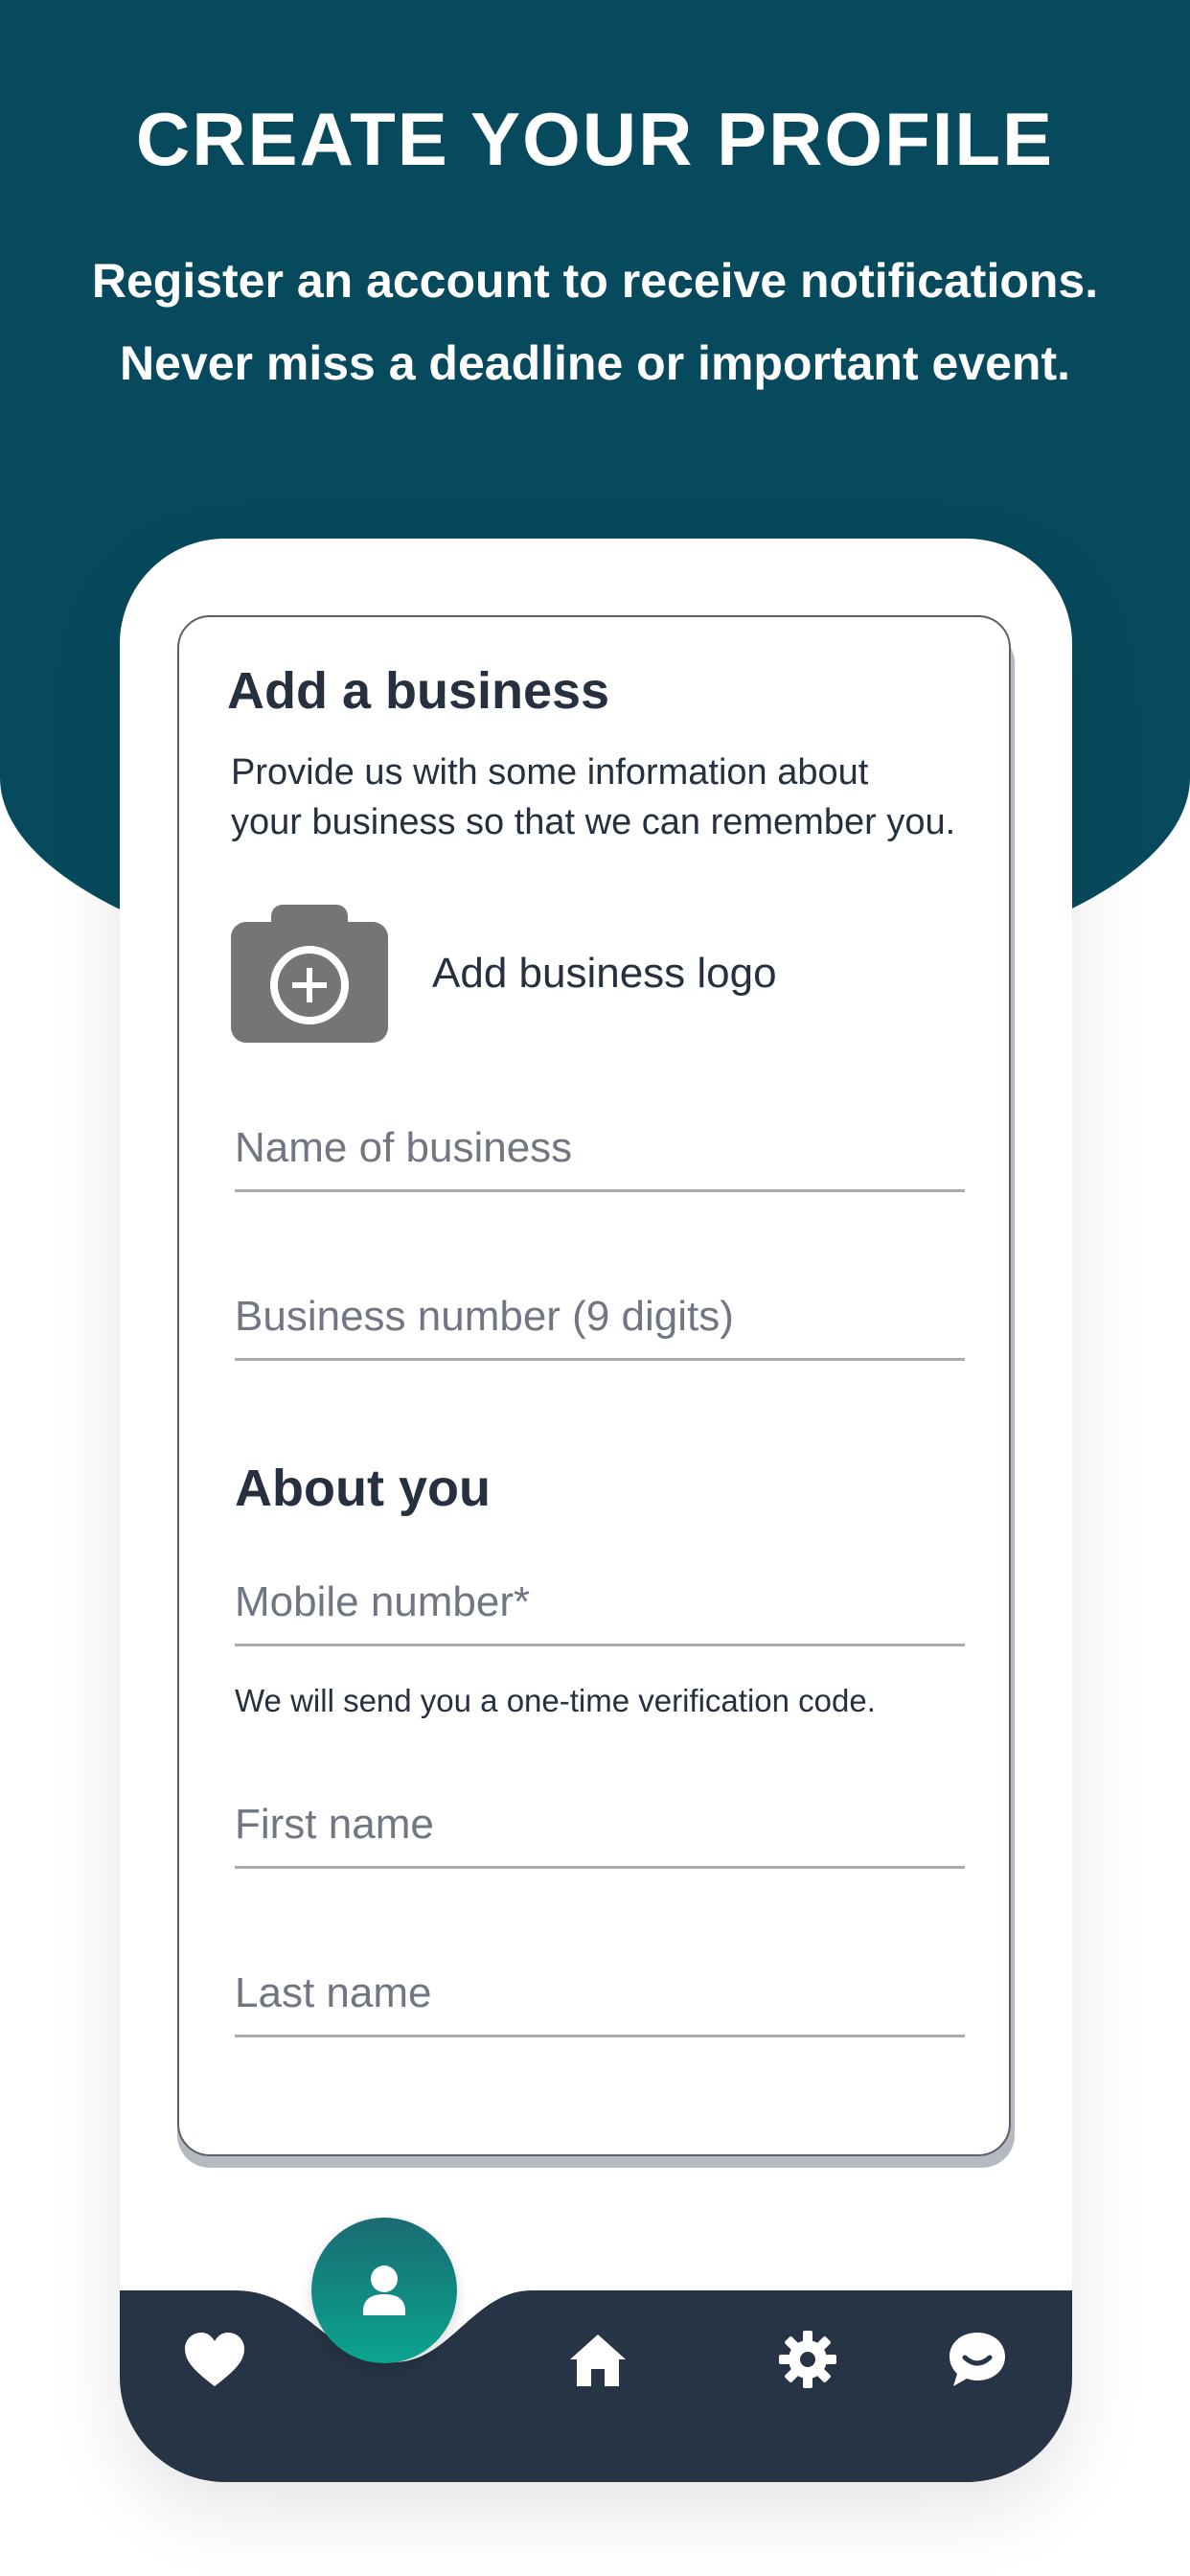  I want to click on camera-add-icon, so click(310, 974).